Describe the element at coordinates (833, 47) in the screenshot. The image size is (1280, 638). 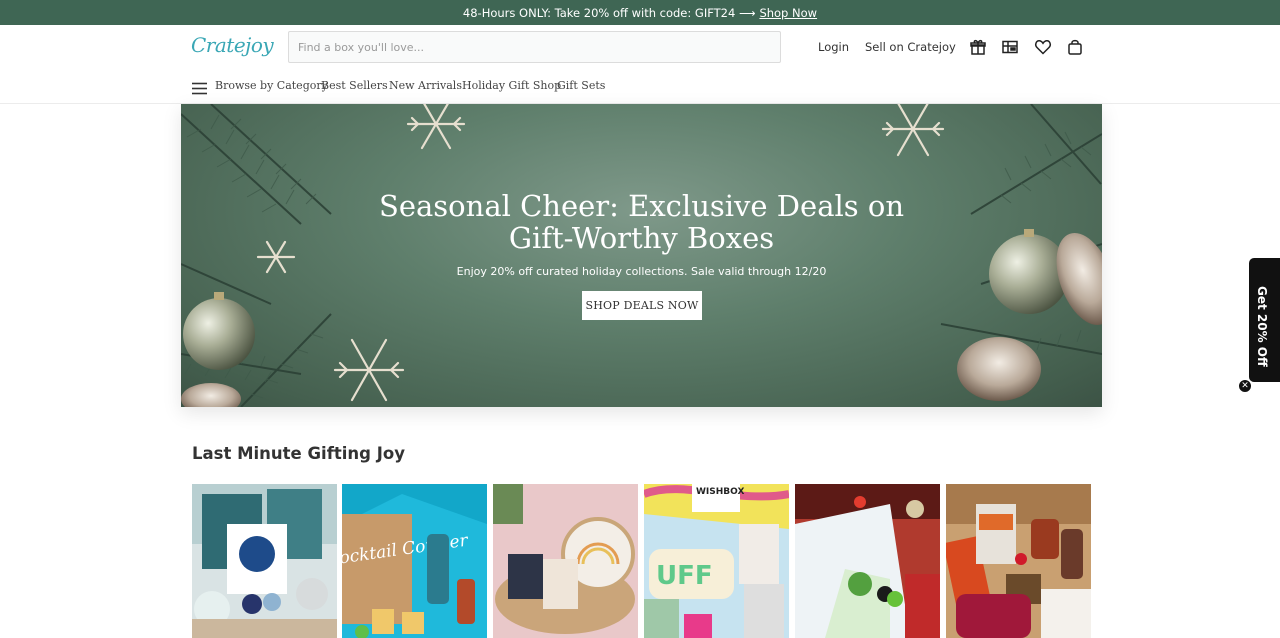
I see `login-link: Login` at that location.